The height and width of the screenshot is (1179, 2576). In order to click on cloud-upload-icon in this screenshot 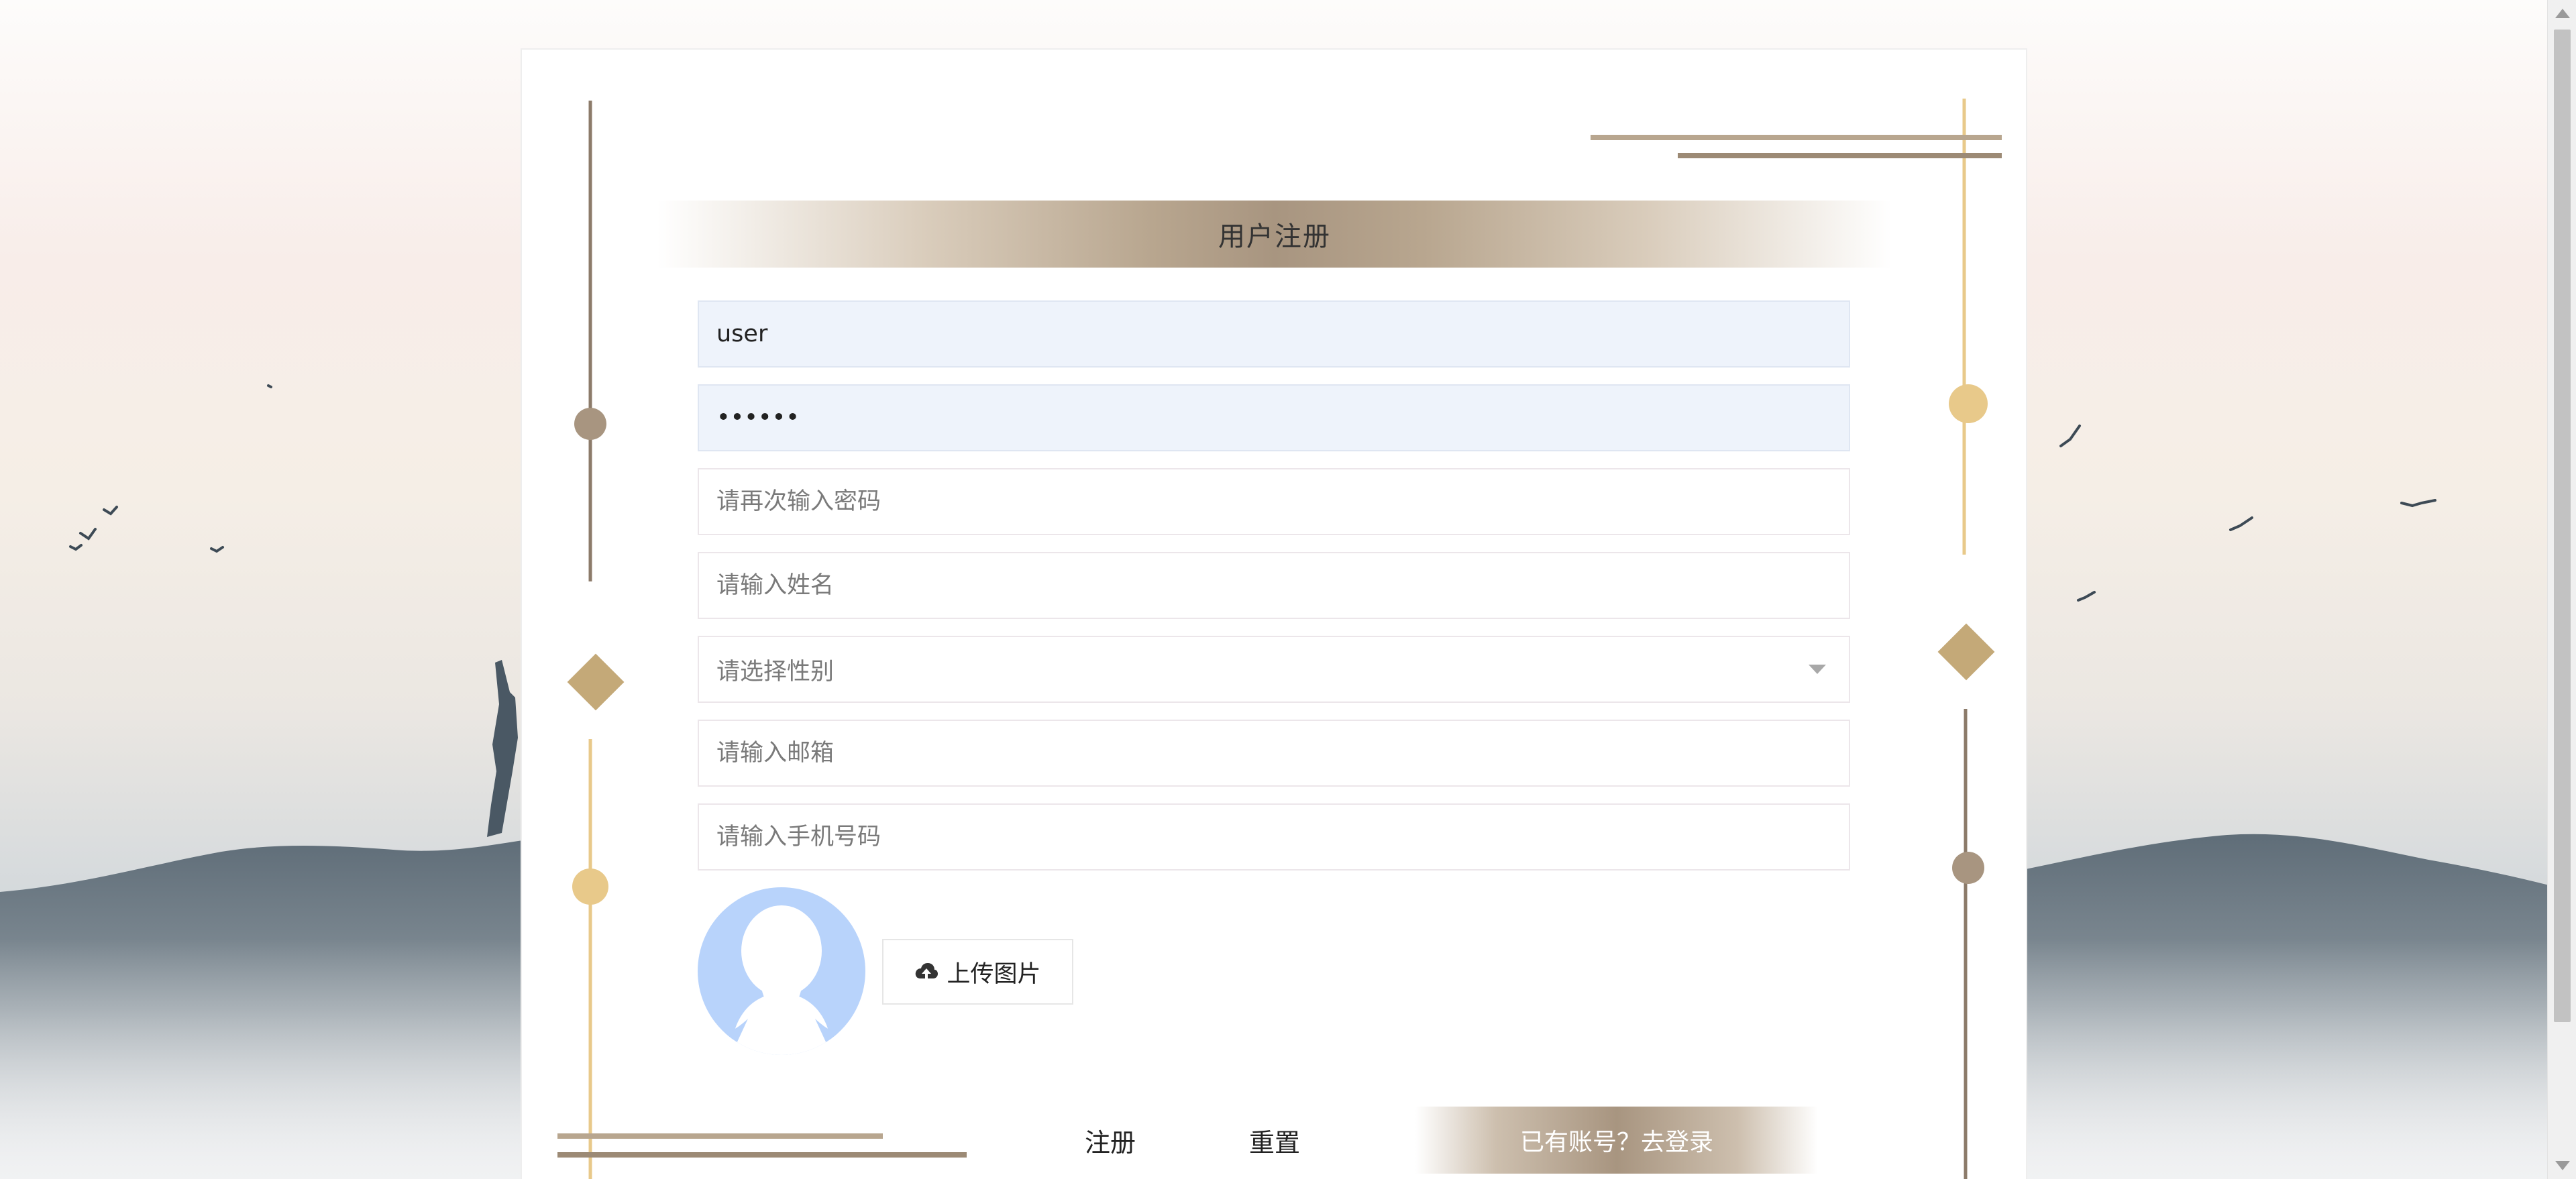, I will do `click(927, 971)`.